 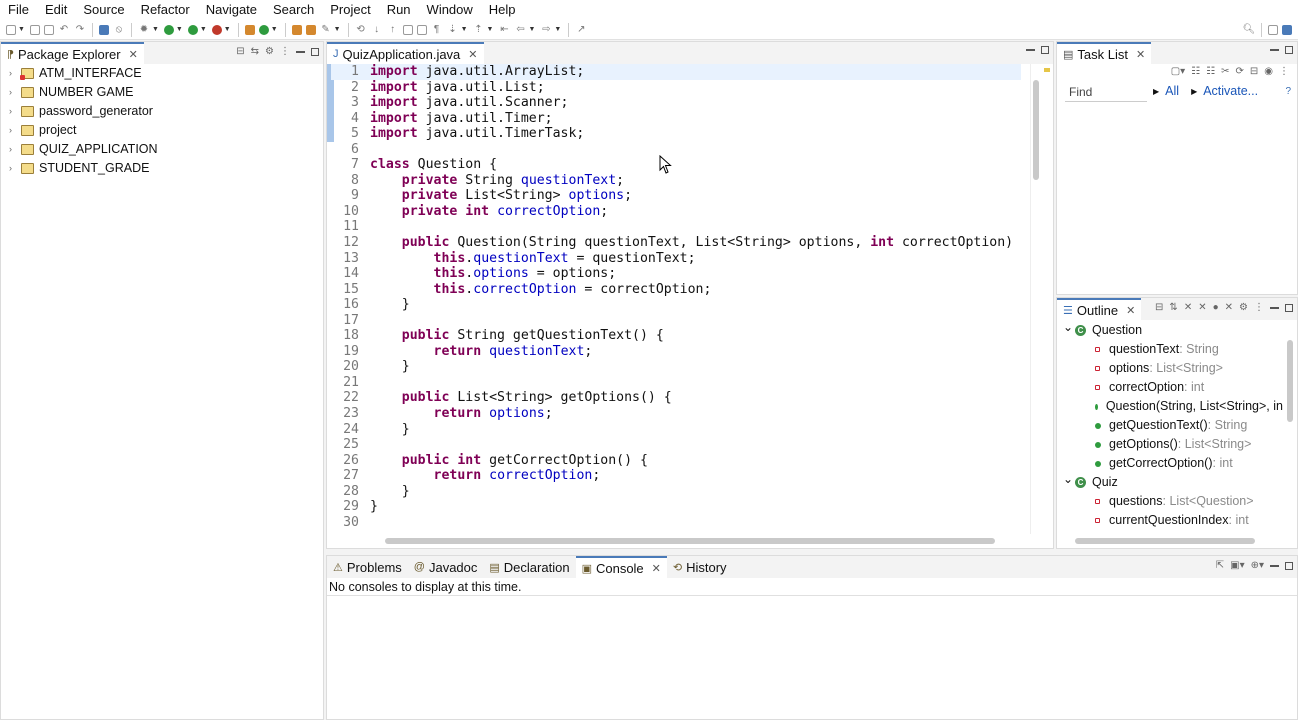 What do you see at coordinates (249, 29) in the screenshot?
I see `new-java-project-icon` at bounding box center [249, 29].